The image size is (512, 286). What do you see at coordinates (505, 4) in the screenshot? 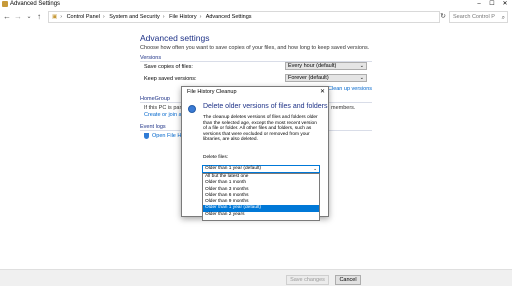
I see `close-button: ✕` at bounding box center [505, 4].